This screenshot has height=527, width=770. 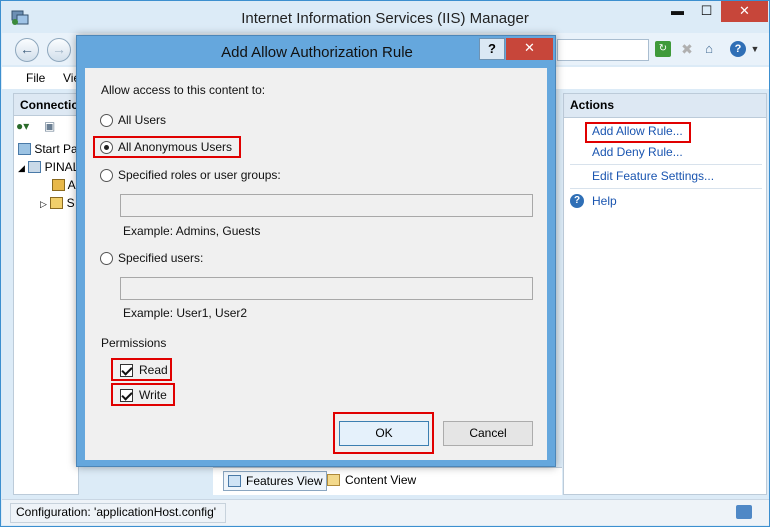 I want to click on sites-icon, so click(x=57, y=203).